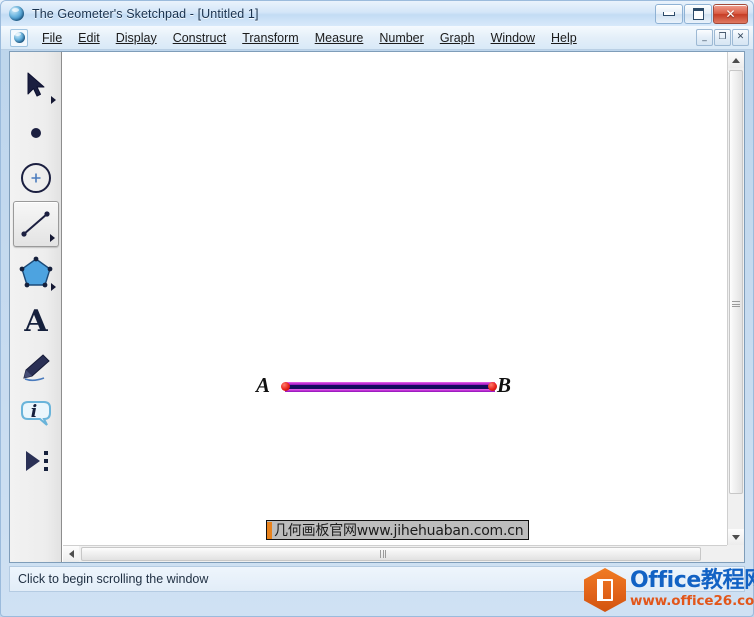 The image size is (754, 617). What do you see at coordinates (736, 304) in the screenshot?
I see `scroll-grip-icon` at bounding box center [736, 304].